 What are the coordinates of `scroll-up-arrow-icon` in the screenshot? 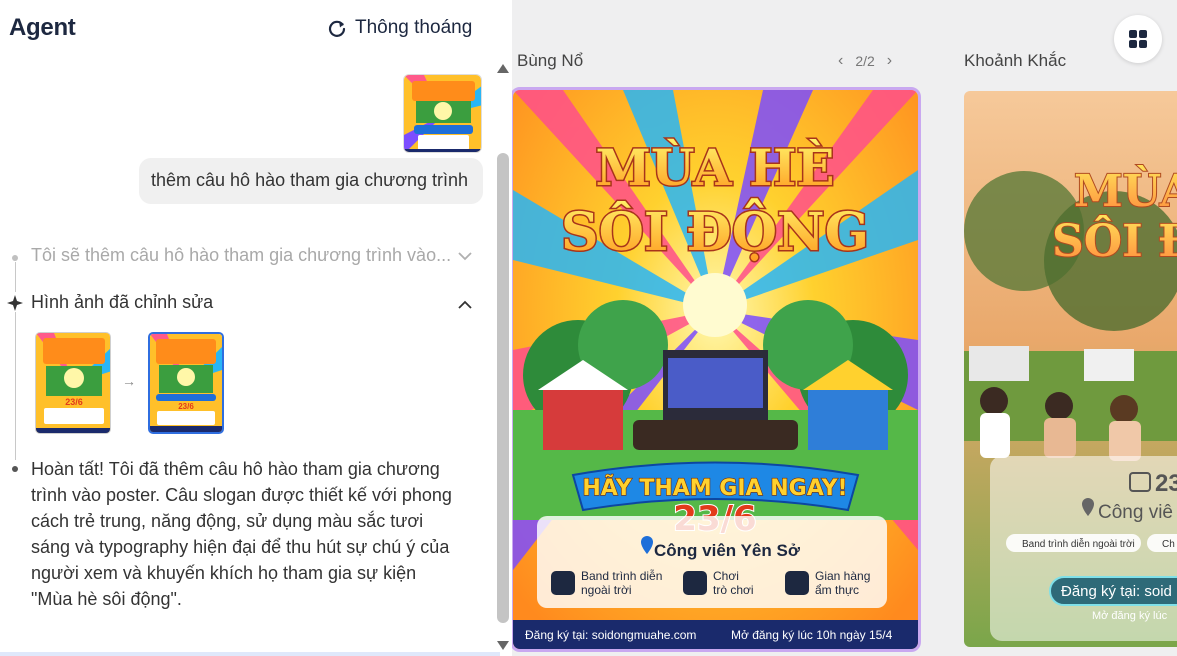 It's located at (503, 68).